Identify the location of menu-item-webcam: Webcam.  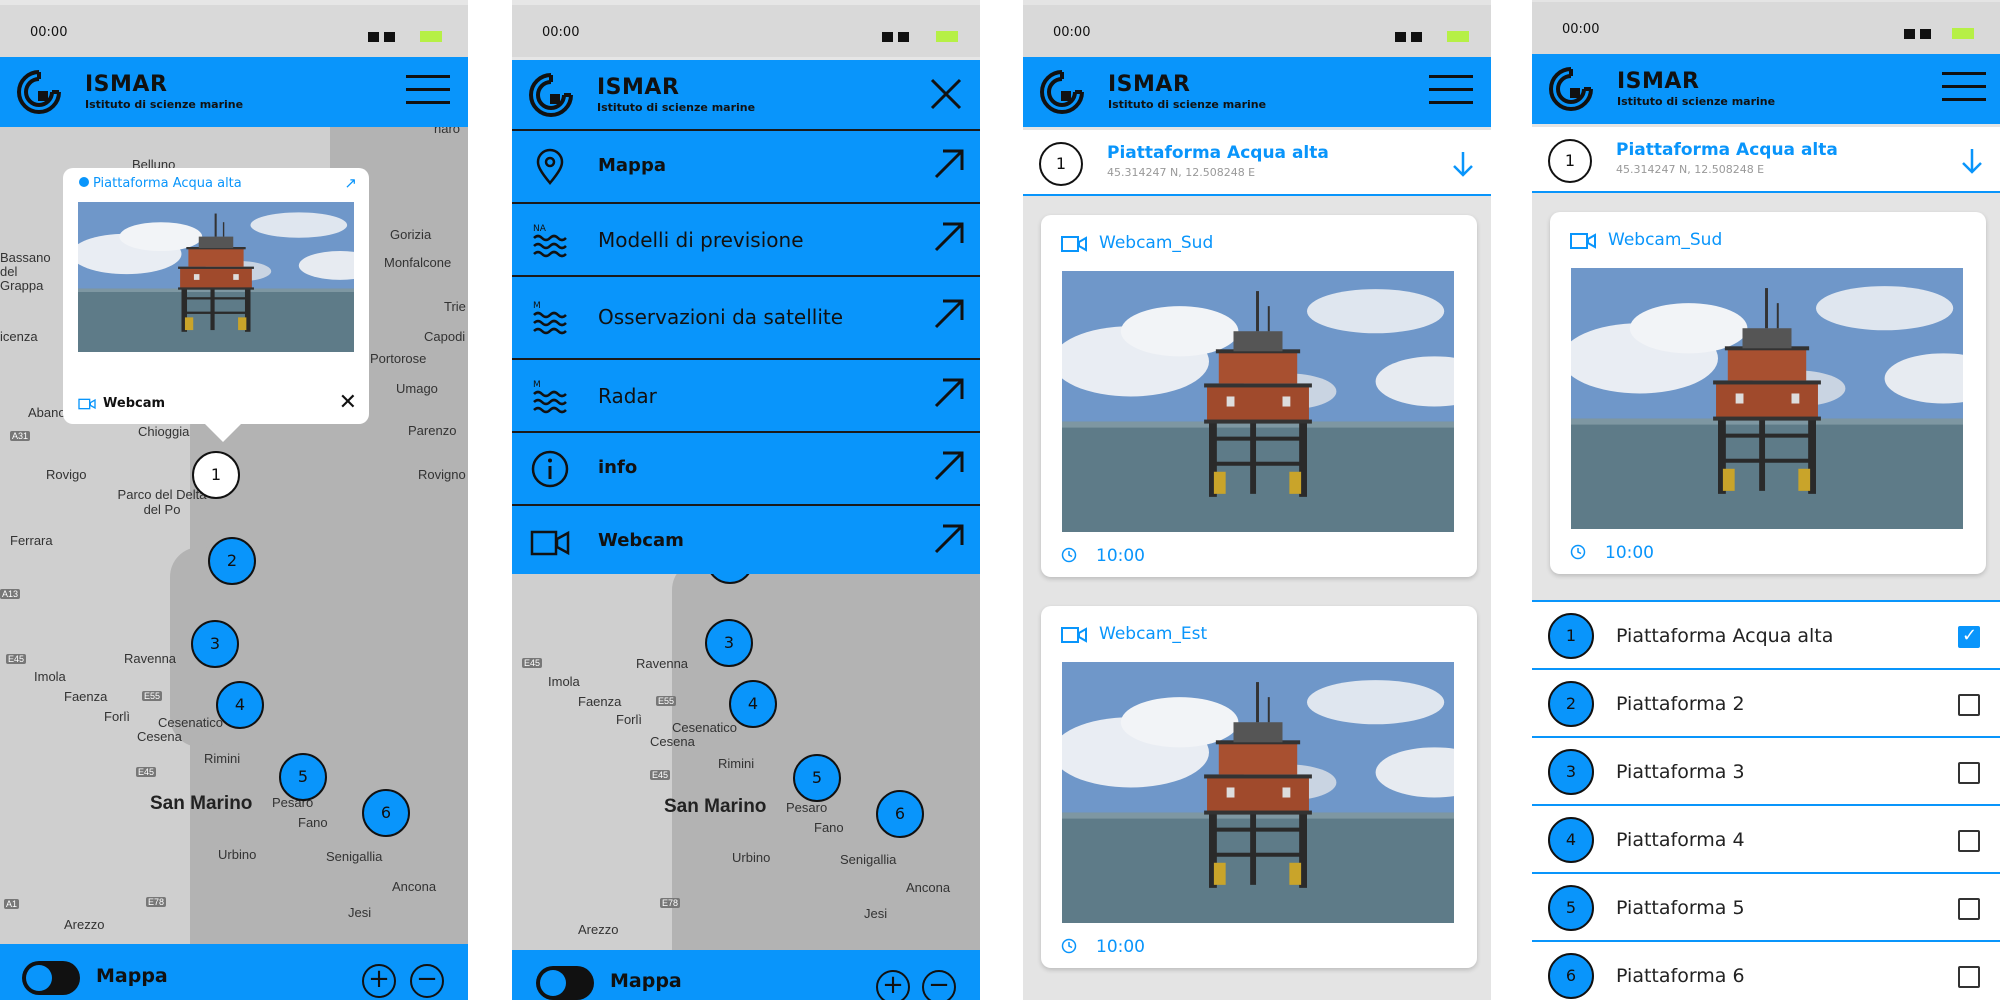
(746, 539).